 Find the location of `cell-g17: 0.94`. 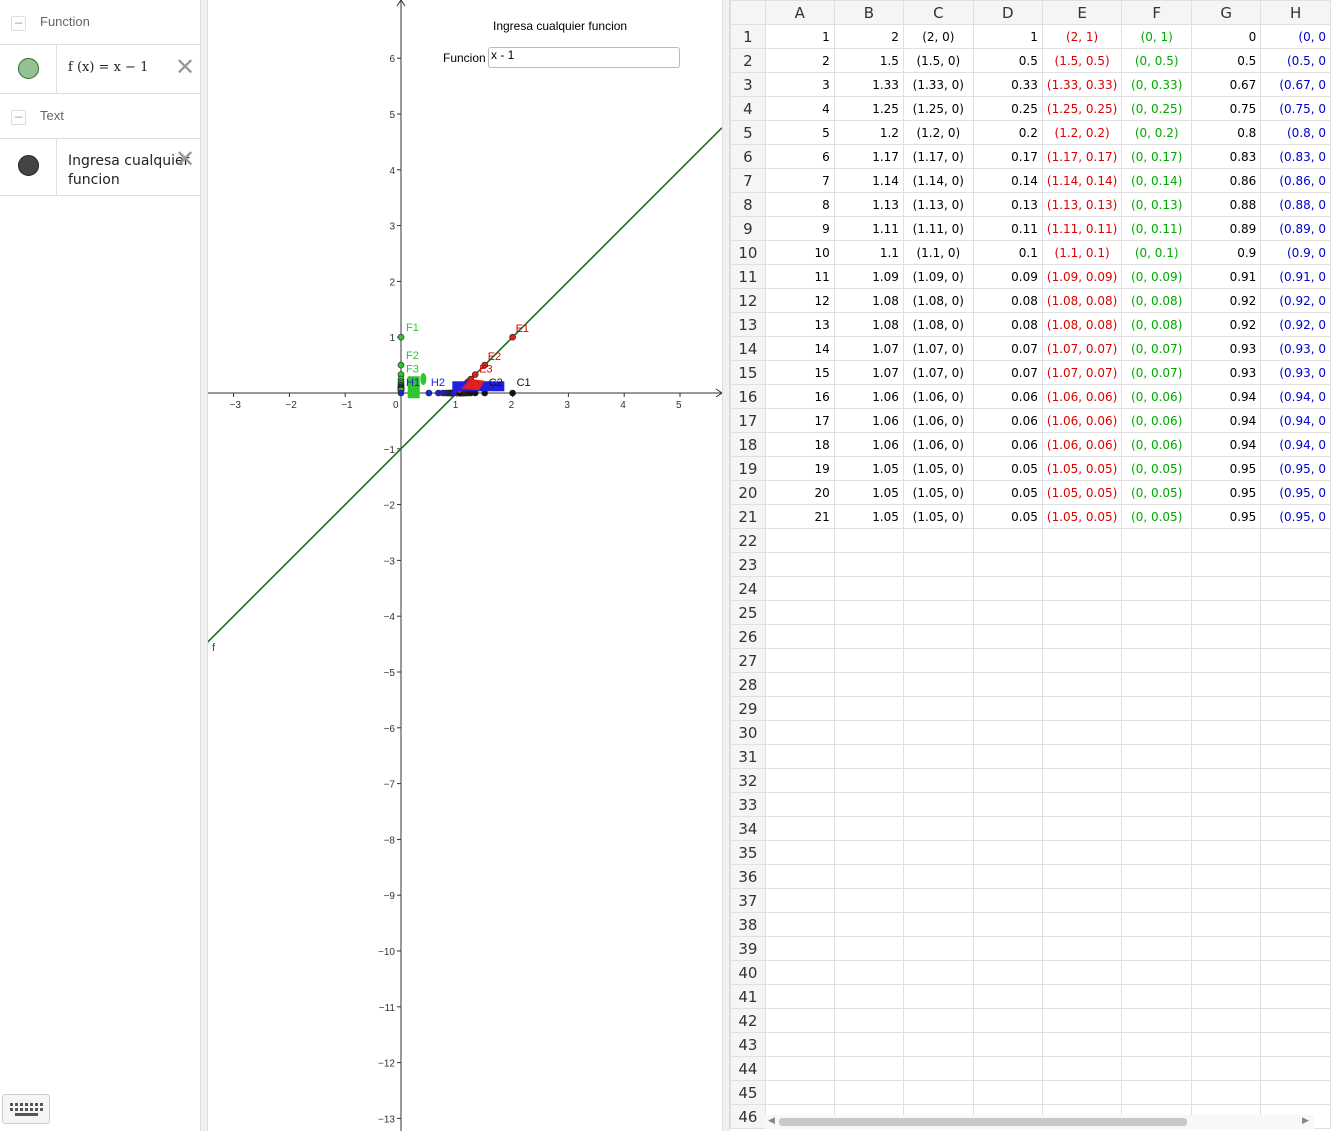

cell-g17: 0.94 is located at coordinates (1226, 420).